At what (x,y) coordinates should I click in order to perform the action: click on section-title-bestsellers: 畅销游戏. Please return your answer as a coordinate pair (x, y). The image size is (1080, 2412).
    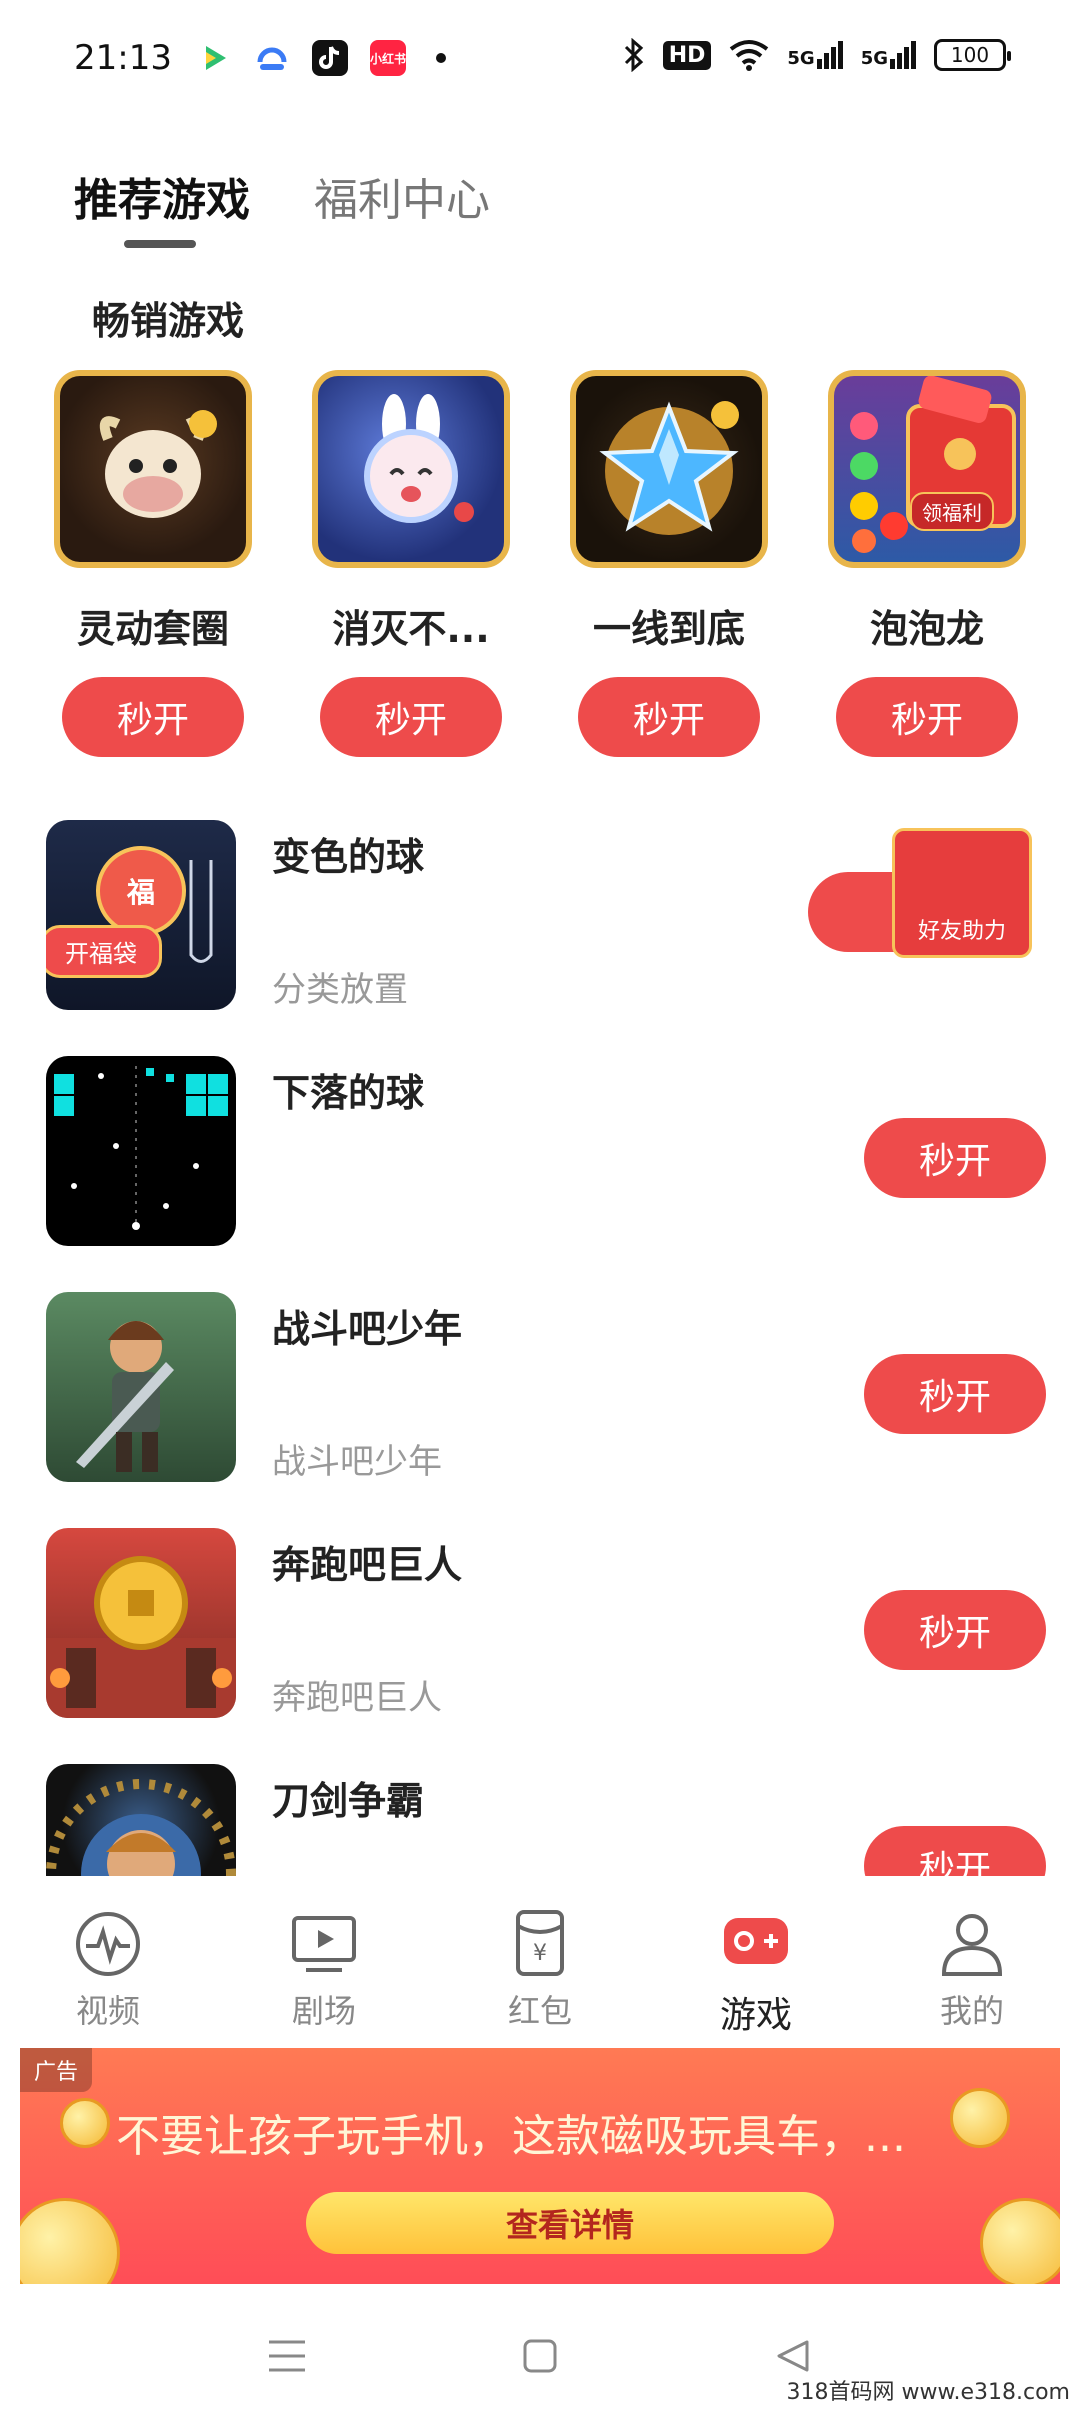
    Looking at the image, I should click on (168, 321).